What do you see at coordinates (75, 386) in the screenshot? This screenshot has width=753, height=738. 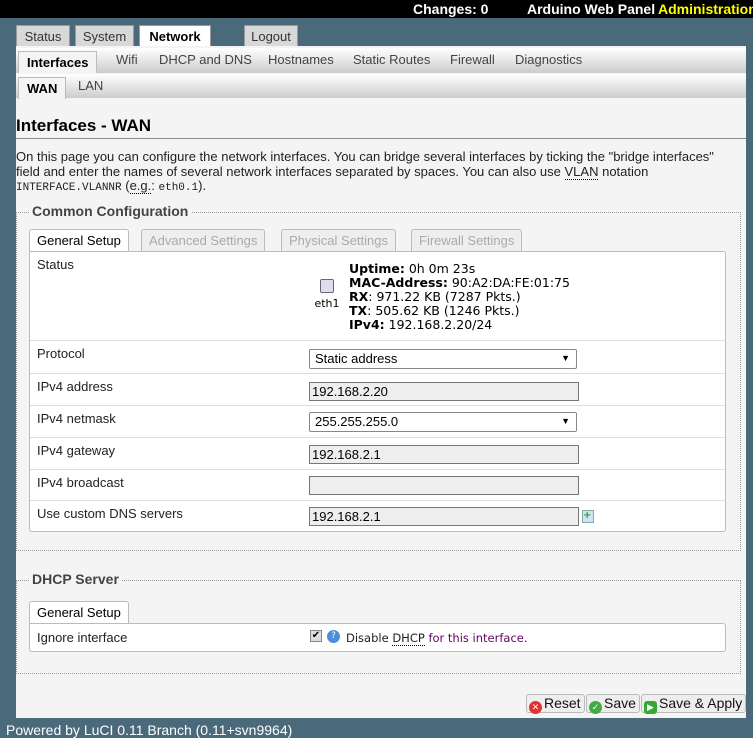 I see `ipaddr-label: IPv4 address` at bounding box center [75, 386].